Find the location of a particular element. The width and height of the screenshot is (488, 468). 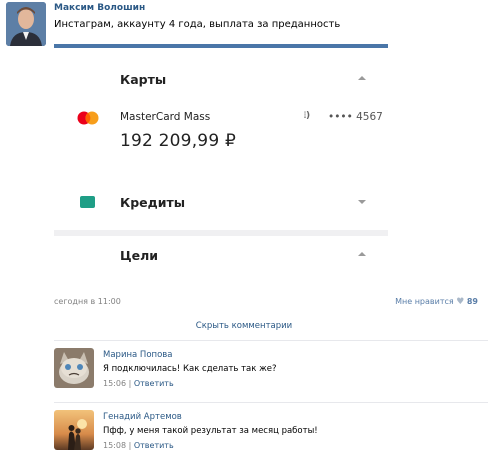

comment-meta: 15:08 | Ответить is located at coordinates (138, 445).